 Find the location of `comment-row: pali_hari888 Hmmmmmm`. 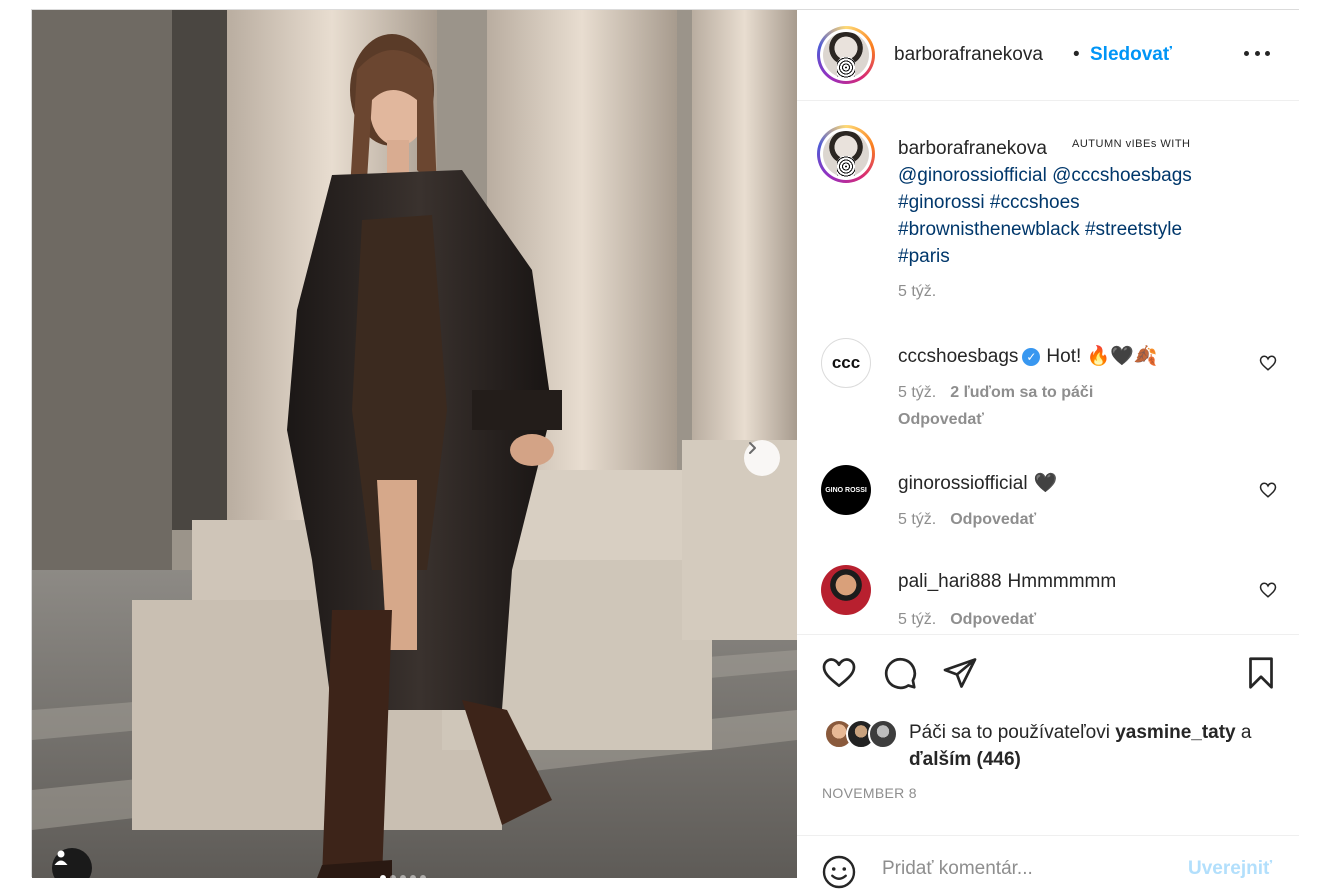

comment-row: pali_hari888 Hmmmmmm is located at coordinates (1007, 582).